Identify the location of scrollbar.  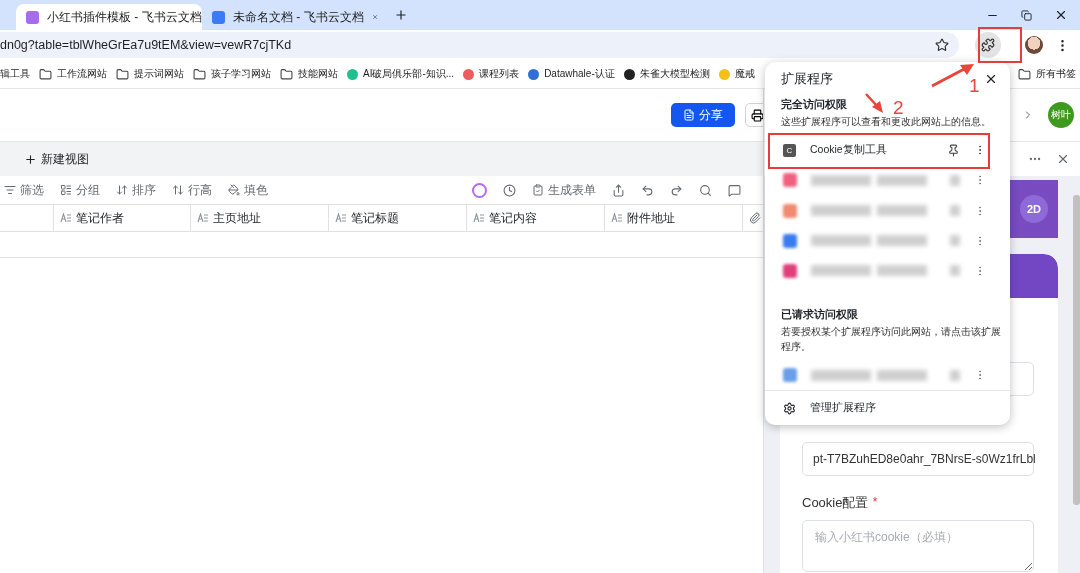
(1076, 350).